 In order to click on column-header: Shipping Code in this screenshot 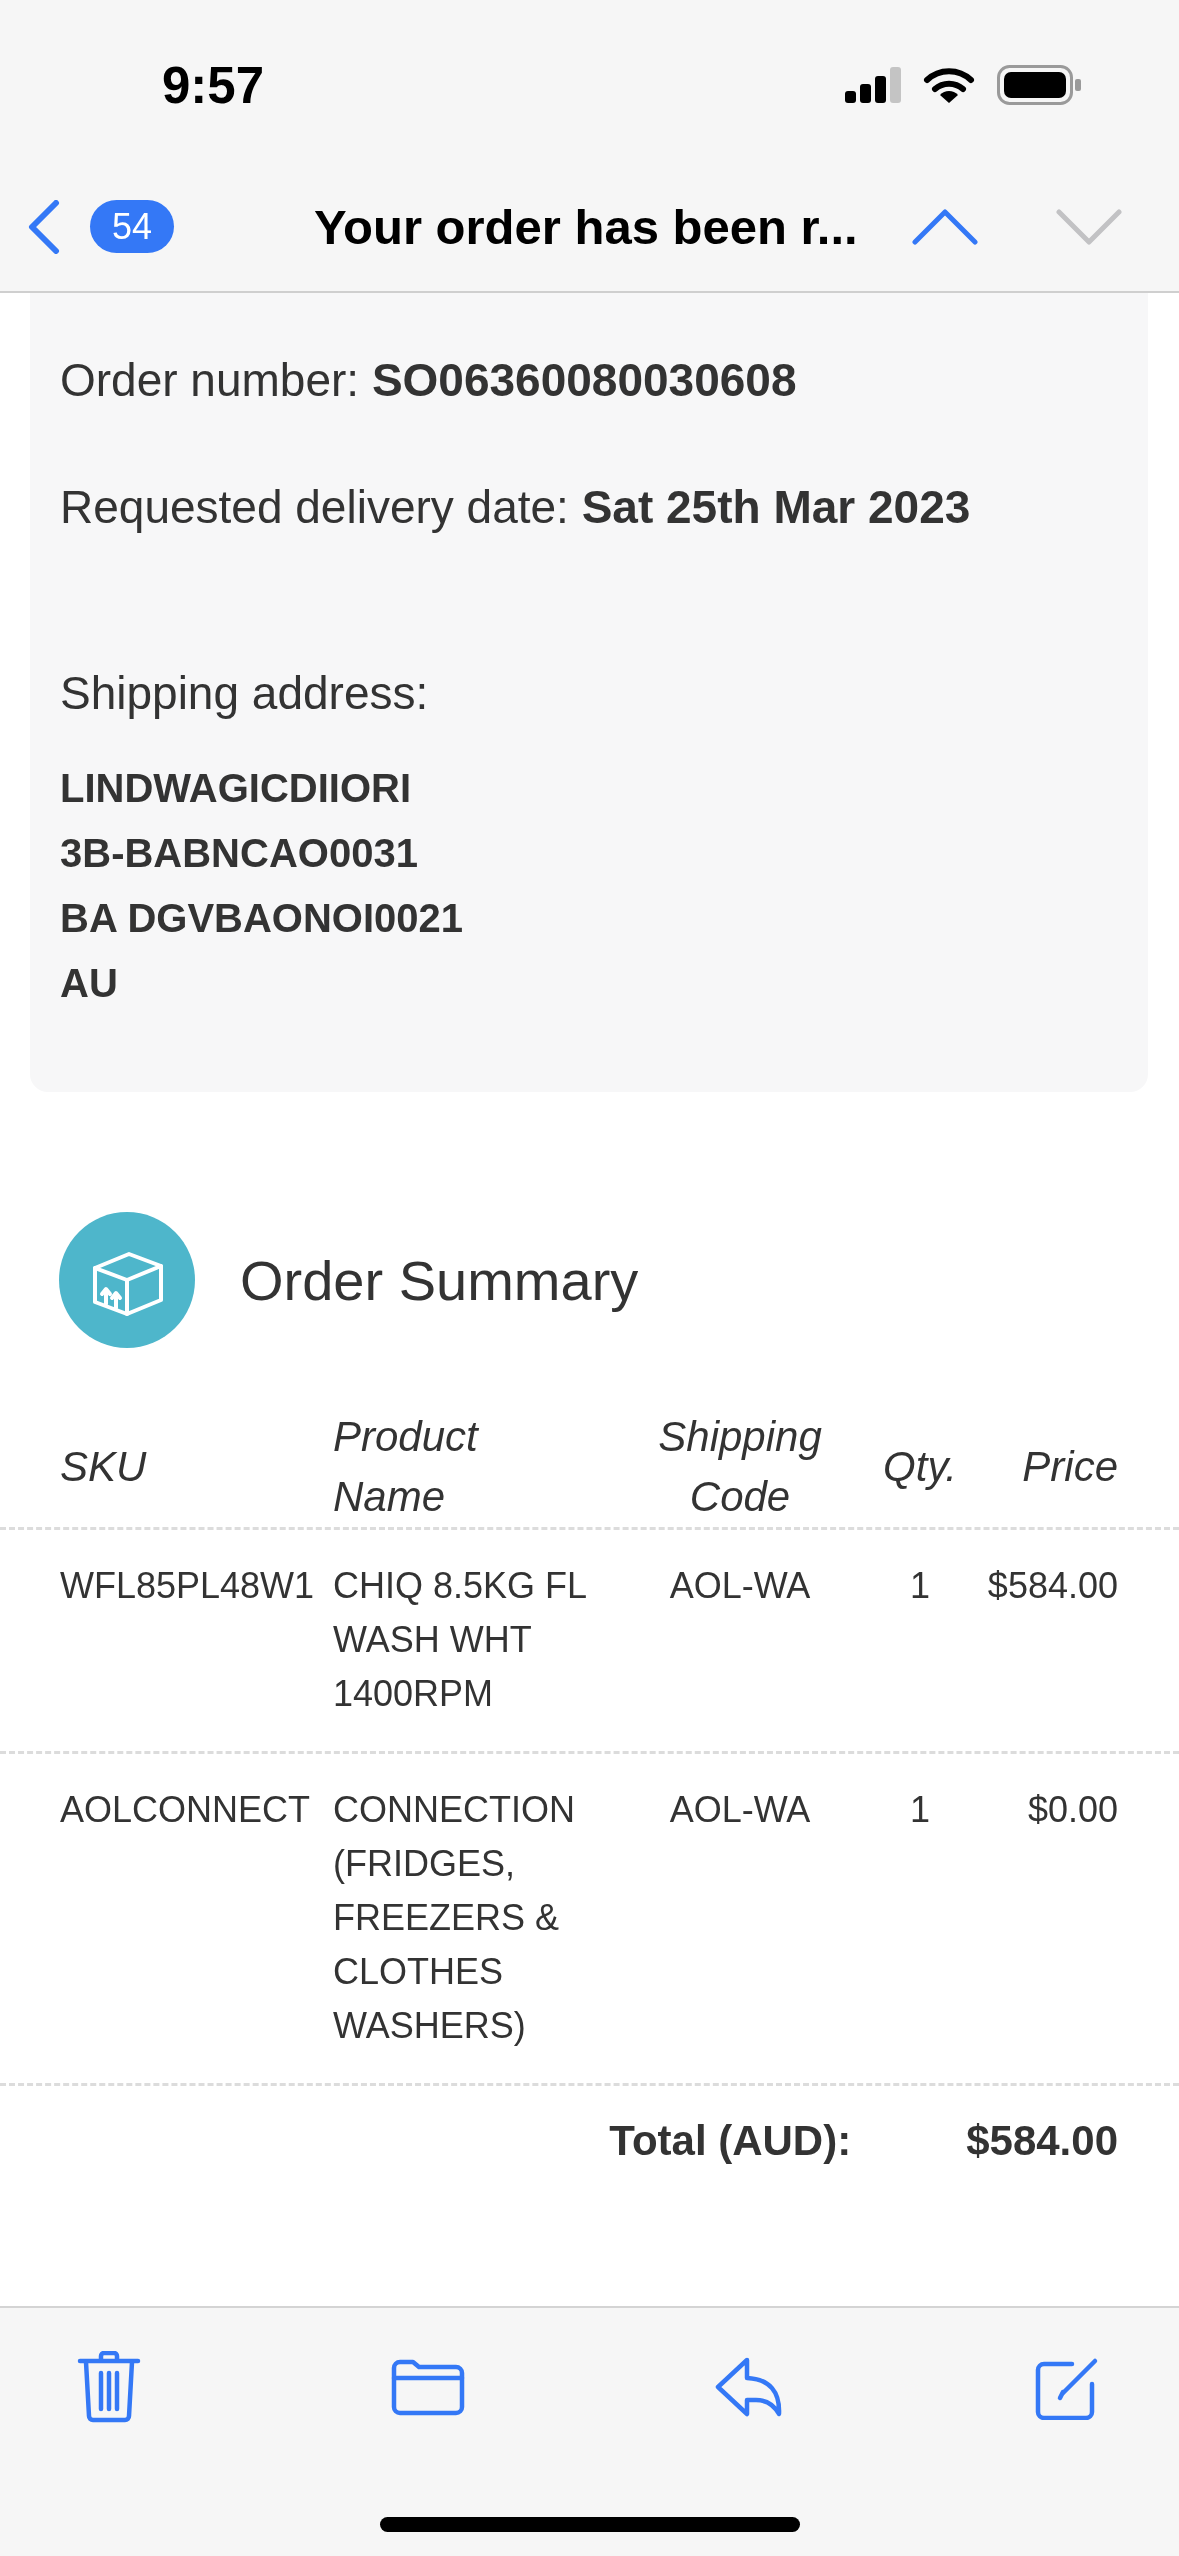, I will do `click(740, 1467)`.